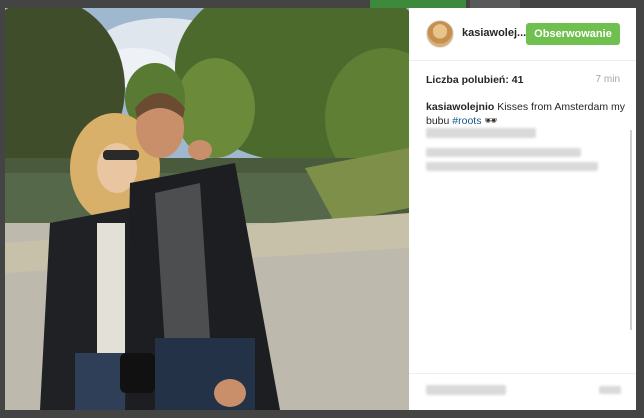  What do you see at coordinates (495, 4) in the screenshot?
I see `background-element` at bounding box center [495, 4].